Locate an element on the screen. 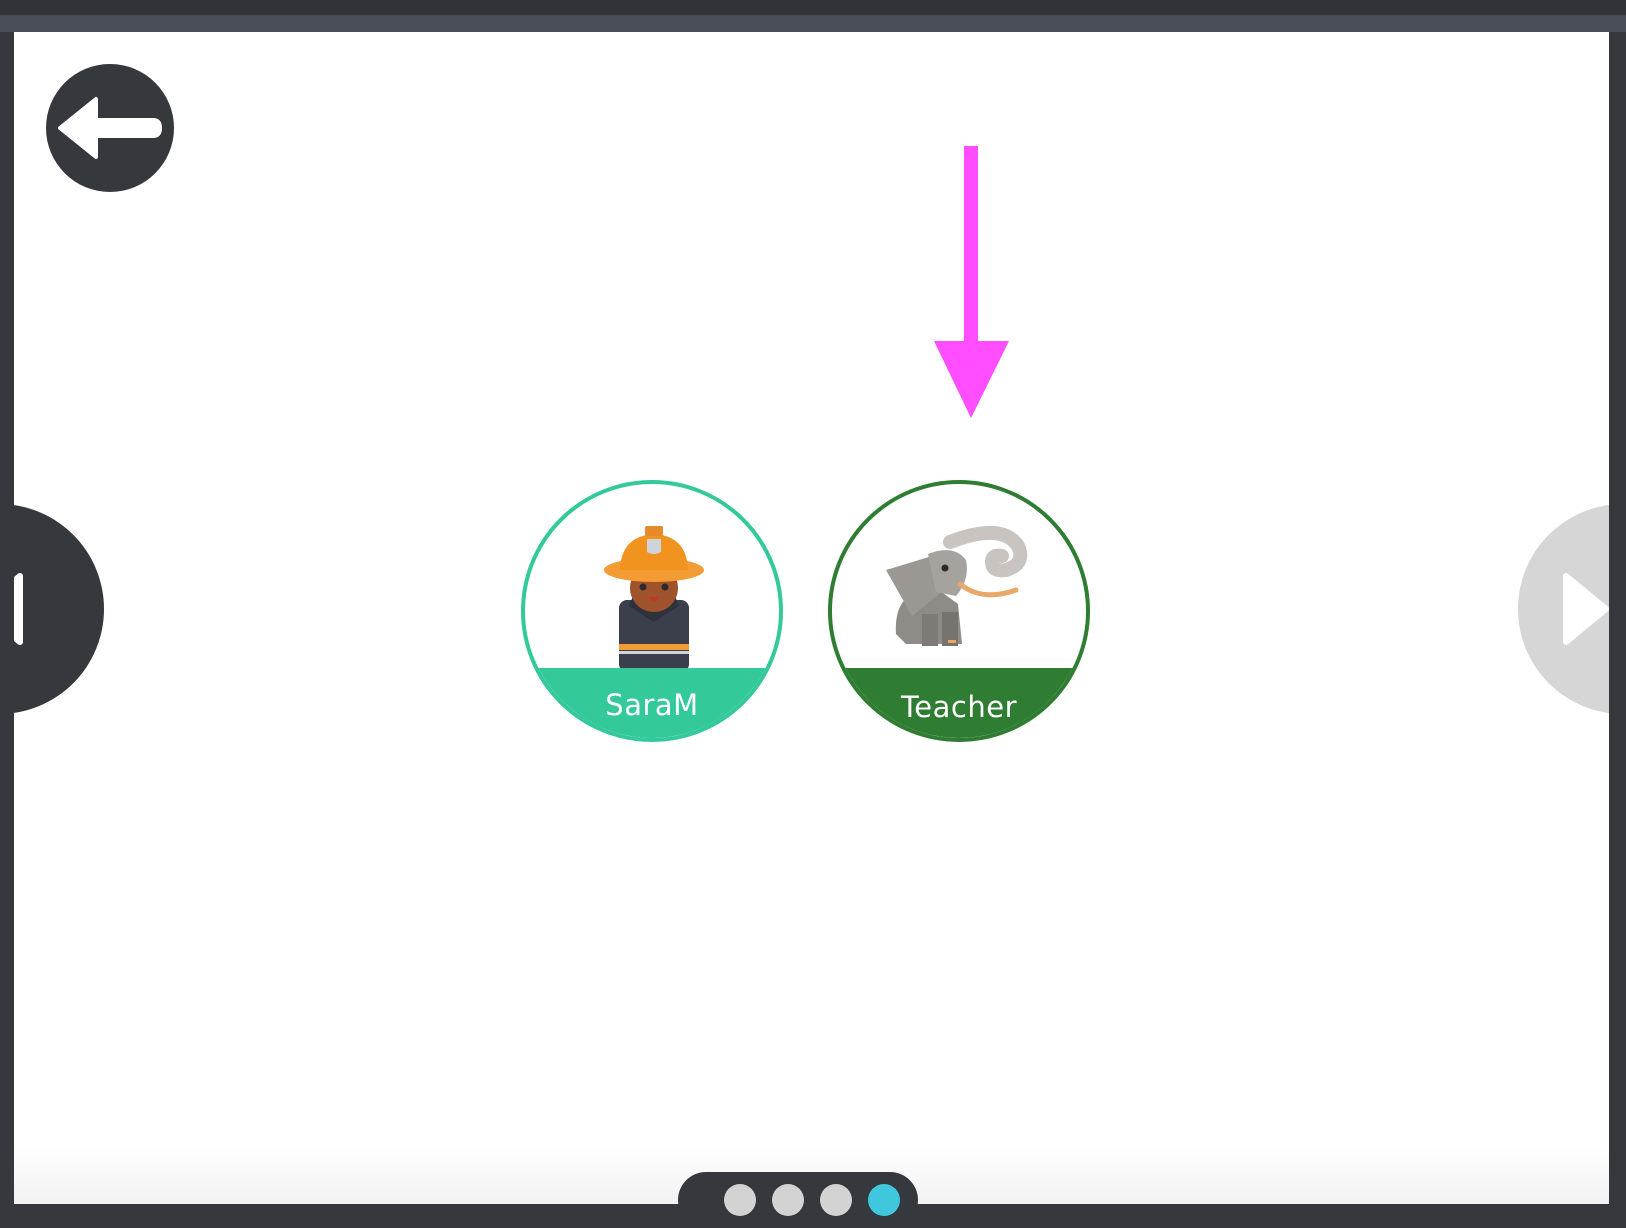 The image size is (1626, 1228). profile-saram: SaraM is located at coordinates (652, 611).